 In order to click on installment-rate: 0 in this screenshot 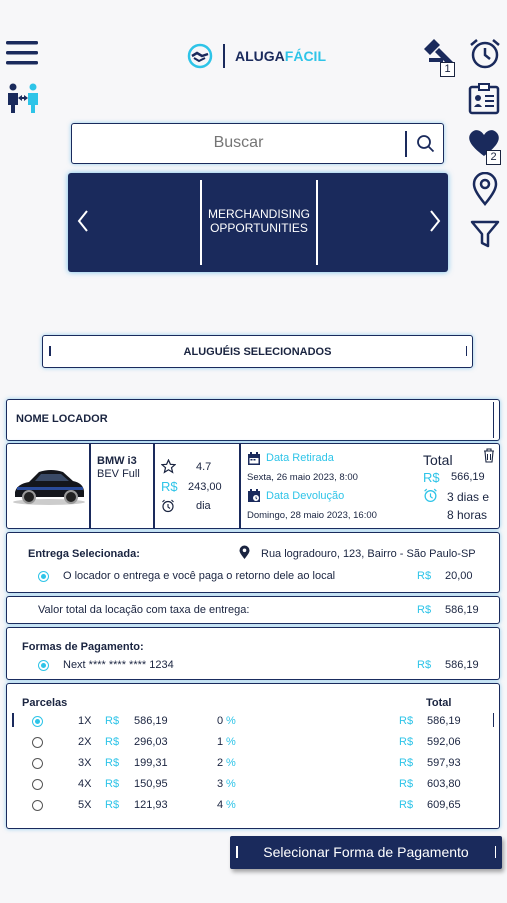, I will do `click(220, 721)`.